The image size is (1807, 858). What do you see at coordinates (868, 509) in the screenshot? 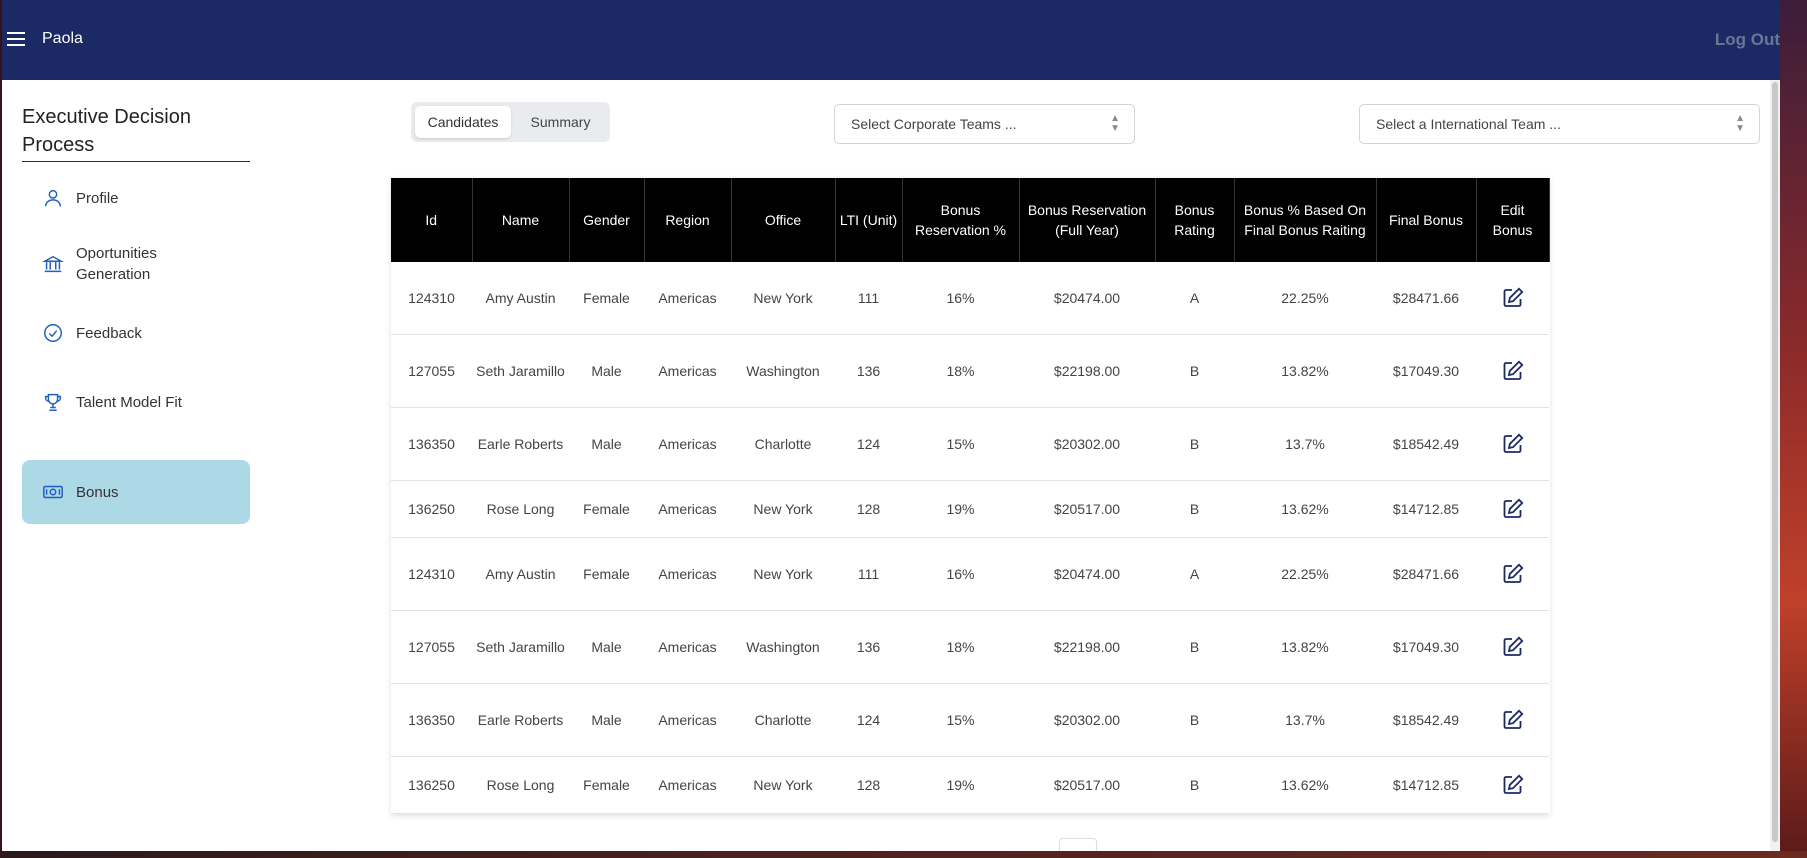
I see `cell-lti: 128` at bounding box center [868, 509].